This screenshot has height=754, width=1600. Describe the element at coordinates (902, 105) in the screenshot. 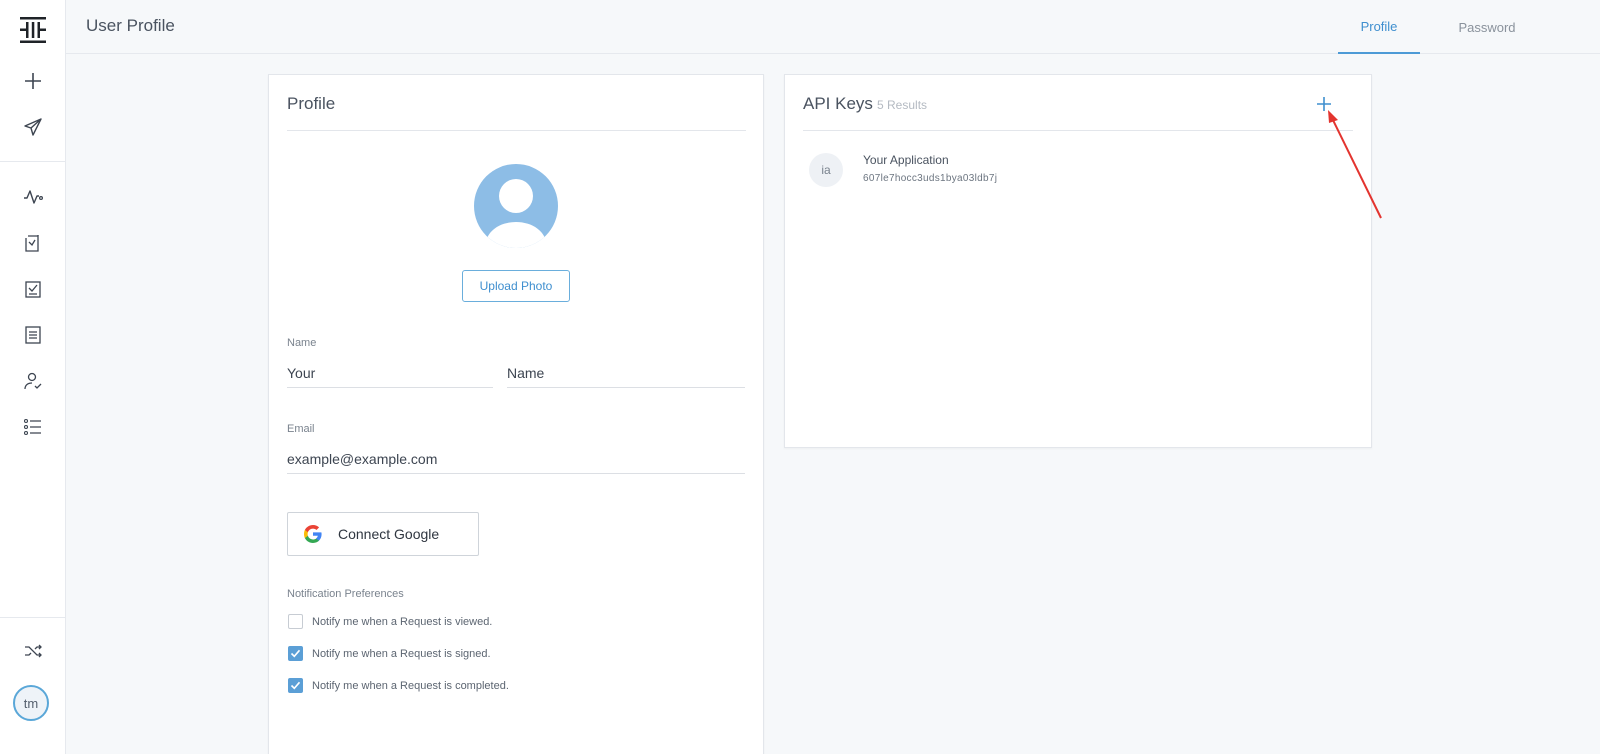

I see `api-keys-count: 5 Results` at that location.